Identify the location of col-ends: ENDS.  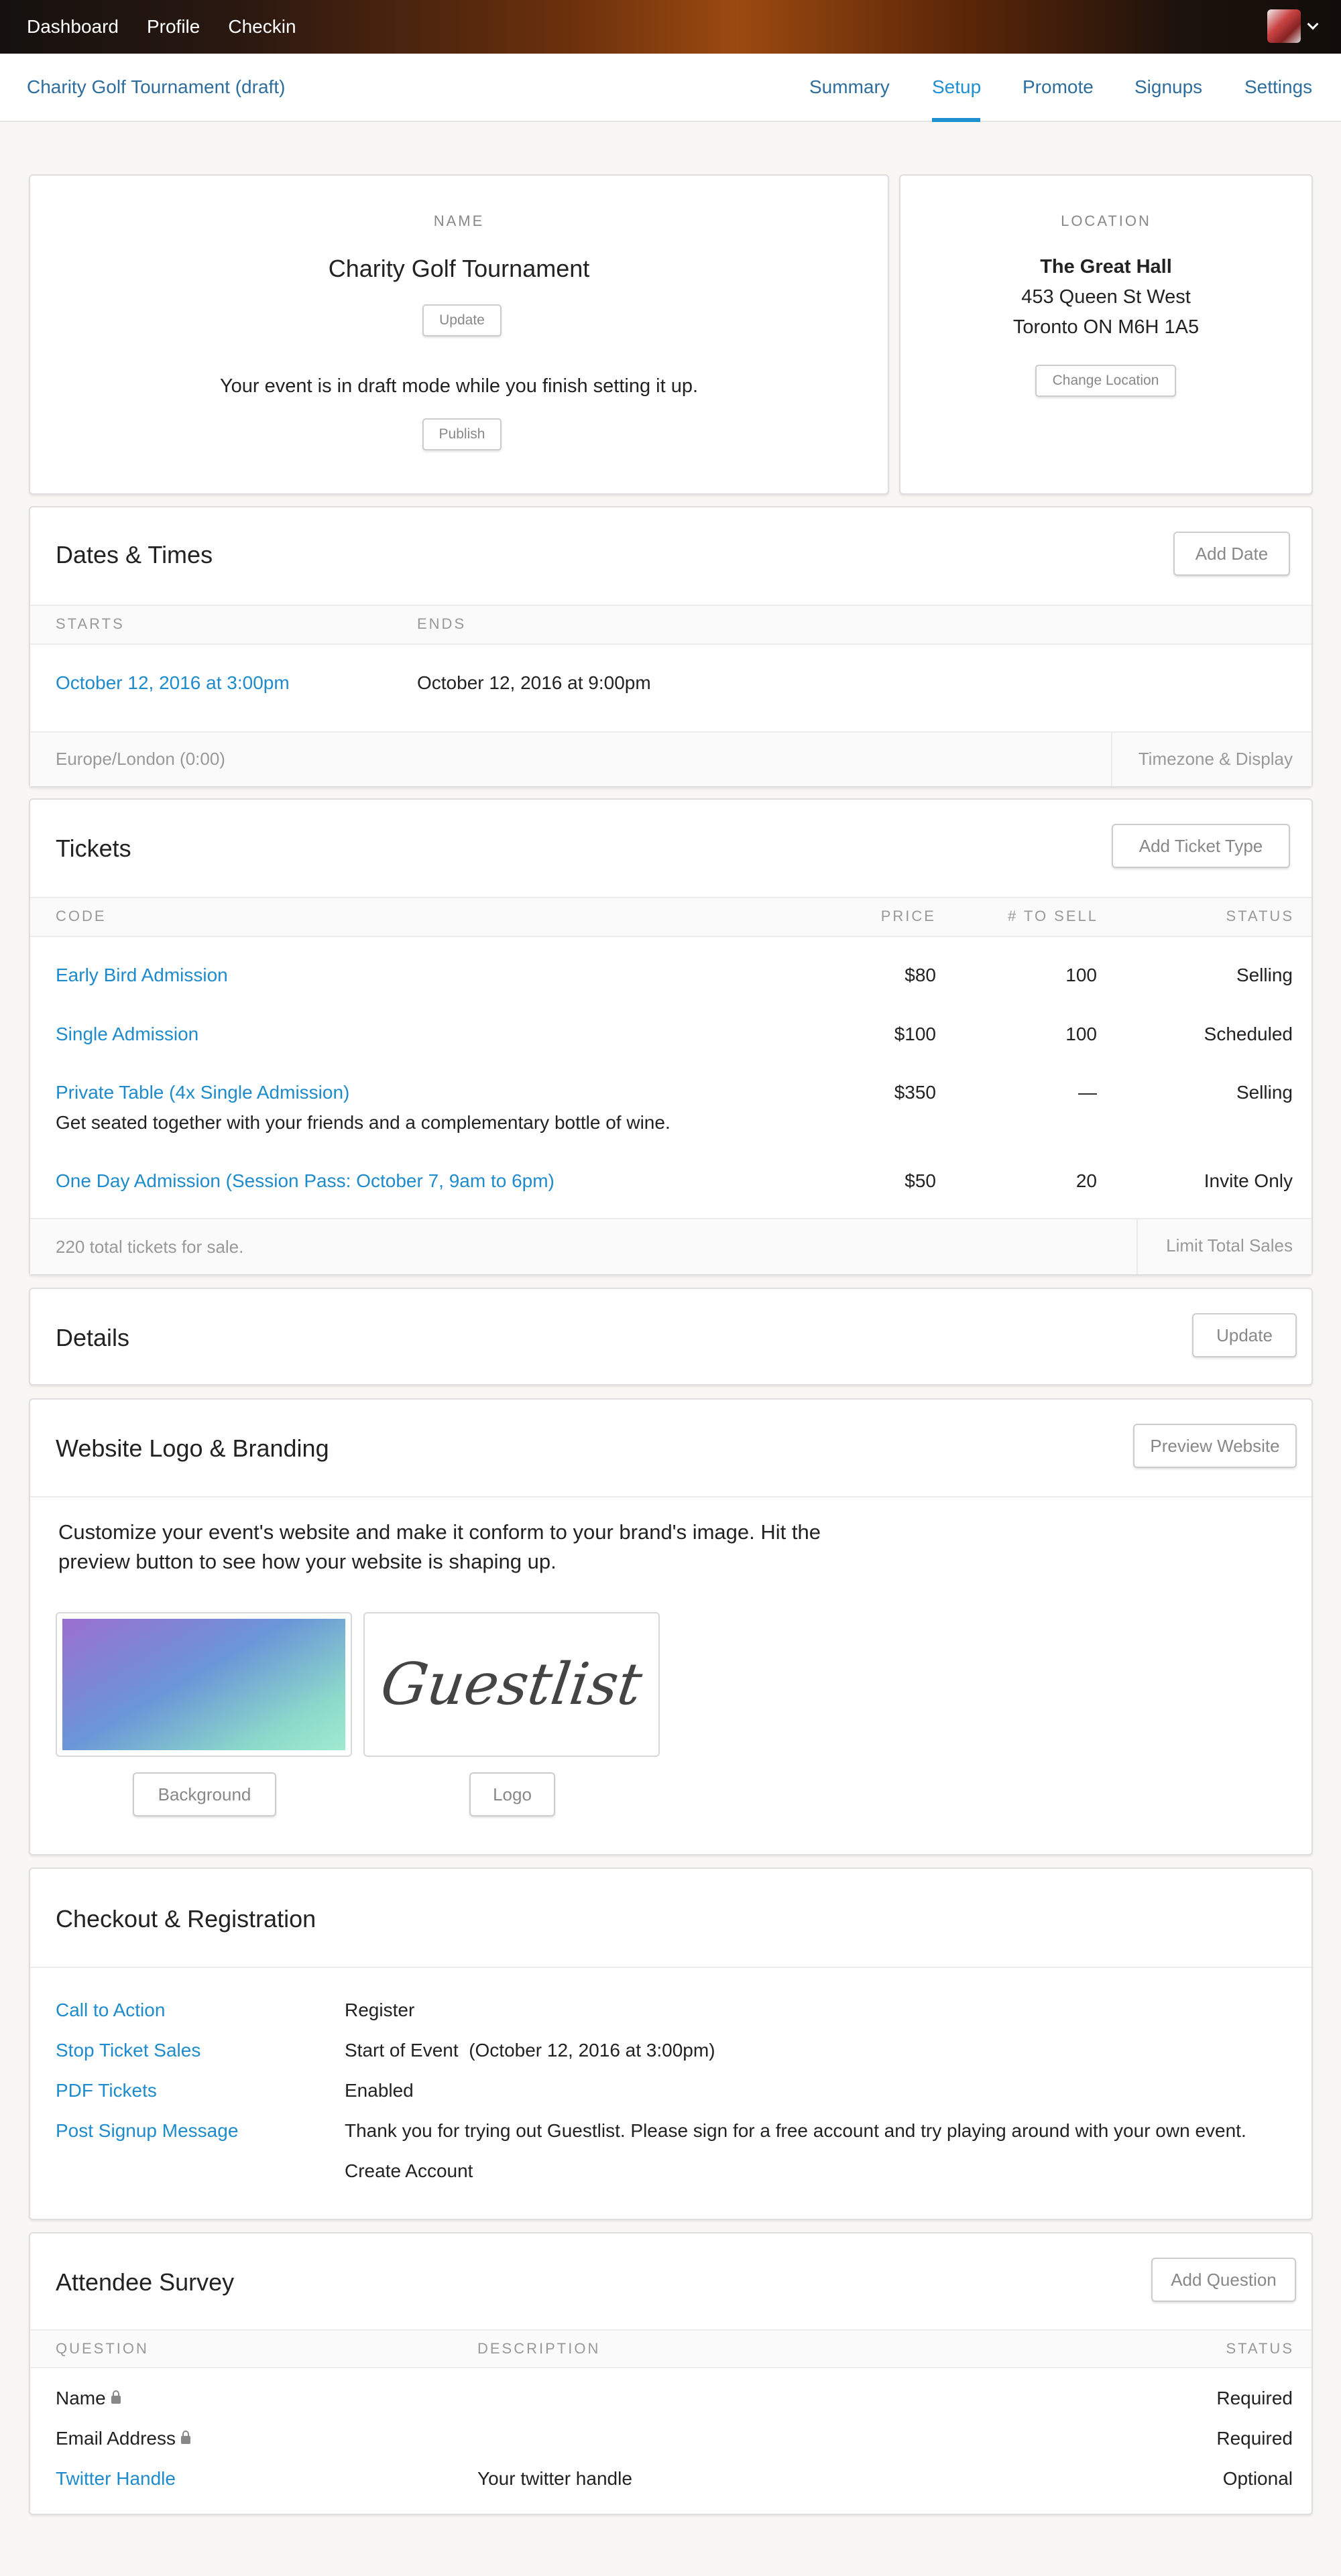
(442, 623).